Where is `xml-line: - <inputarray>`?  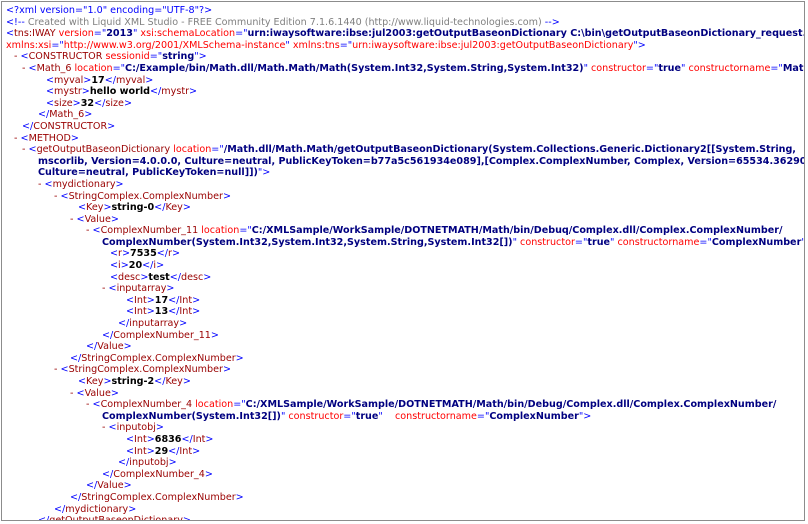 xml-line: - <inputarray> is located at coordinates (404, 289).